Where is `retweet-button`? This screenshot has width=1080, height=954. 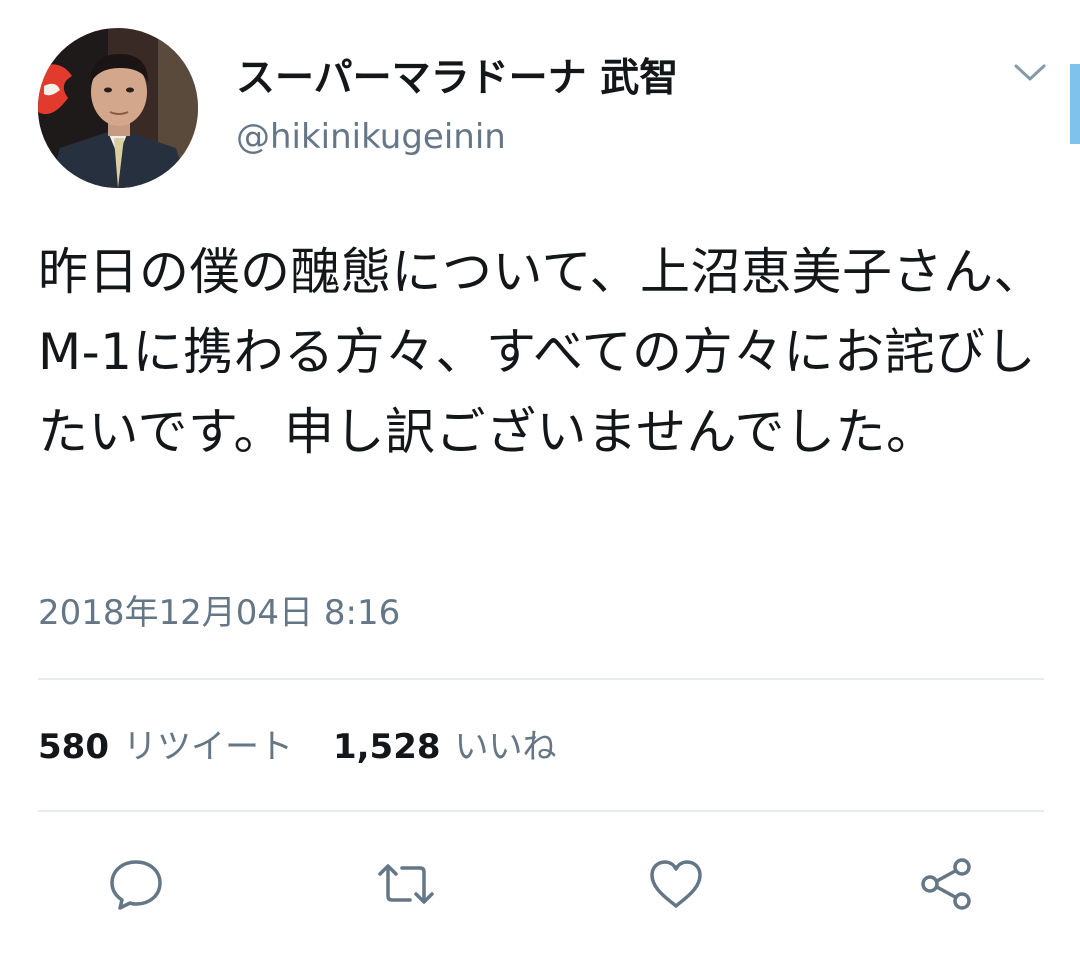 retweet-button is located at coordinates (406, 884).